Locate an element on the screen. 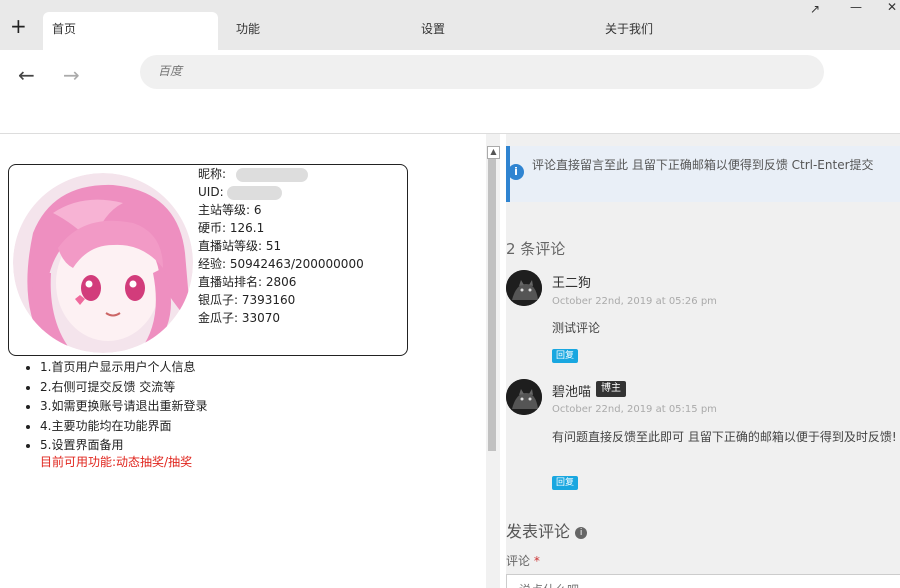 This screenshot has height=588, width=900. comment-author: 王二狗 is located at coordinates (571, 281).